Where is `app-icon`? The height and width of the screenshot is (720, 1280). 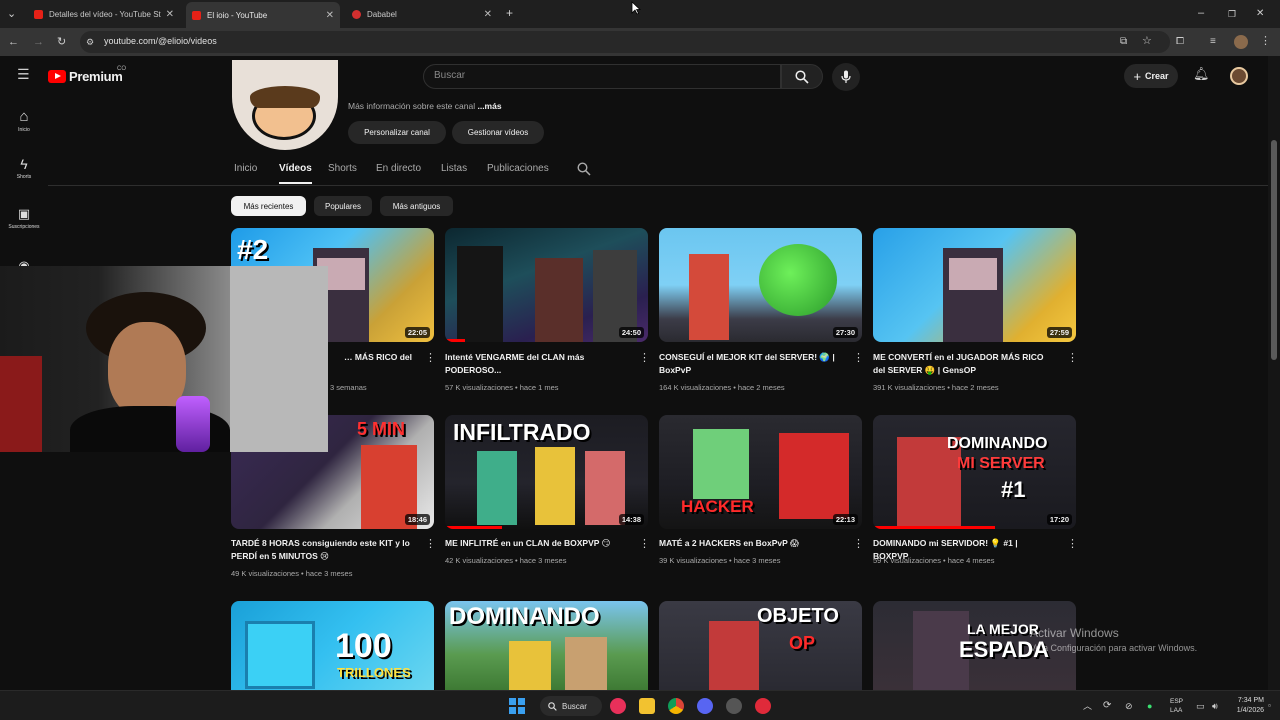
app-icon is located at coordinates (734, 706).